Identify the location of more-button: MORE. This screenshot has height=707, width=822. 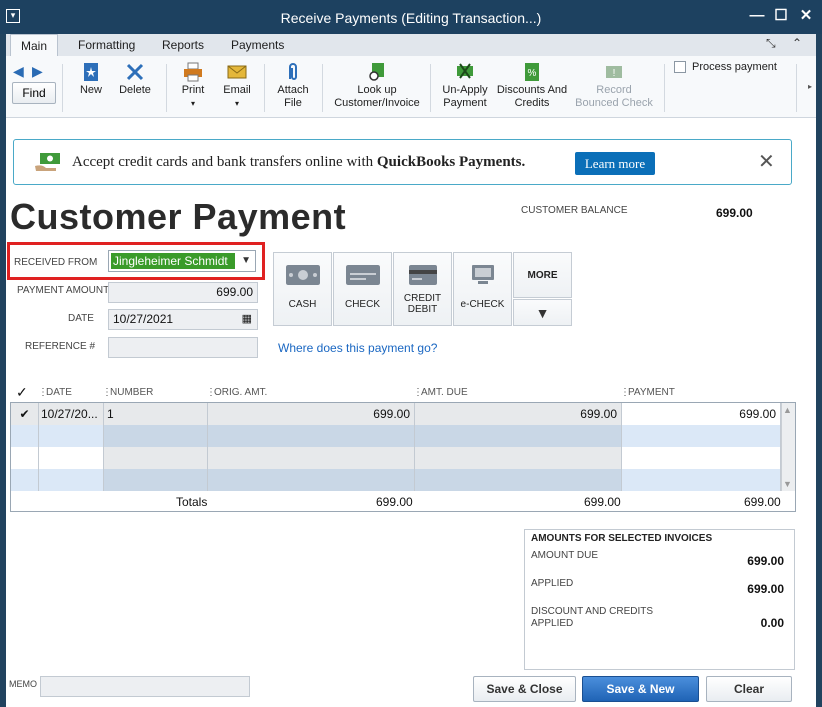
(542, 275).